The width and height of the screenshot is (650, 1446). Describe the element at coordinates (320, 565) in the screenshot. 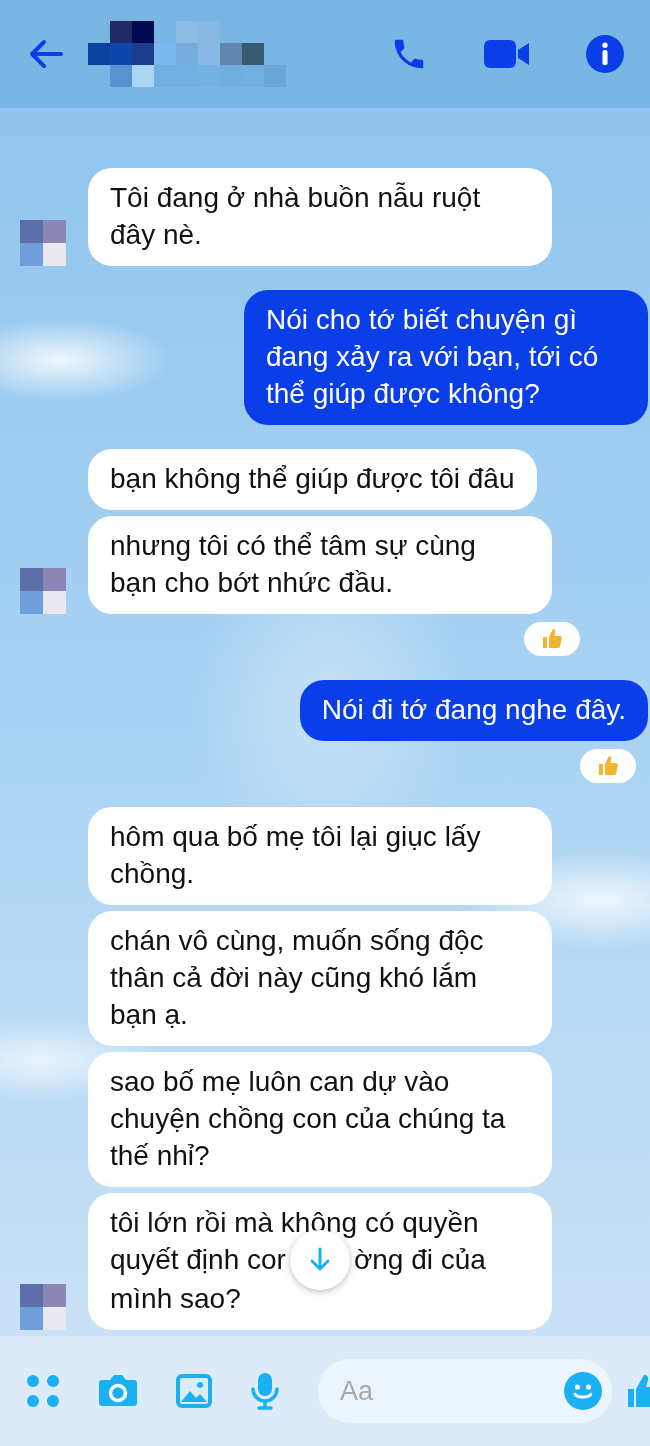

I see `message-bubble: nhưng tôi có thể tâm sự cùng bạn cho bớt nhức đầu.` at that location.